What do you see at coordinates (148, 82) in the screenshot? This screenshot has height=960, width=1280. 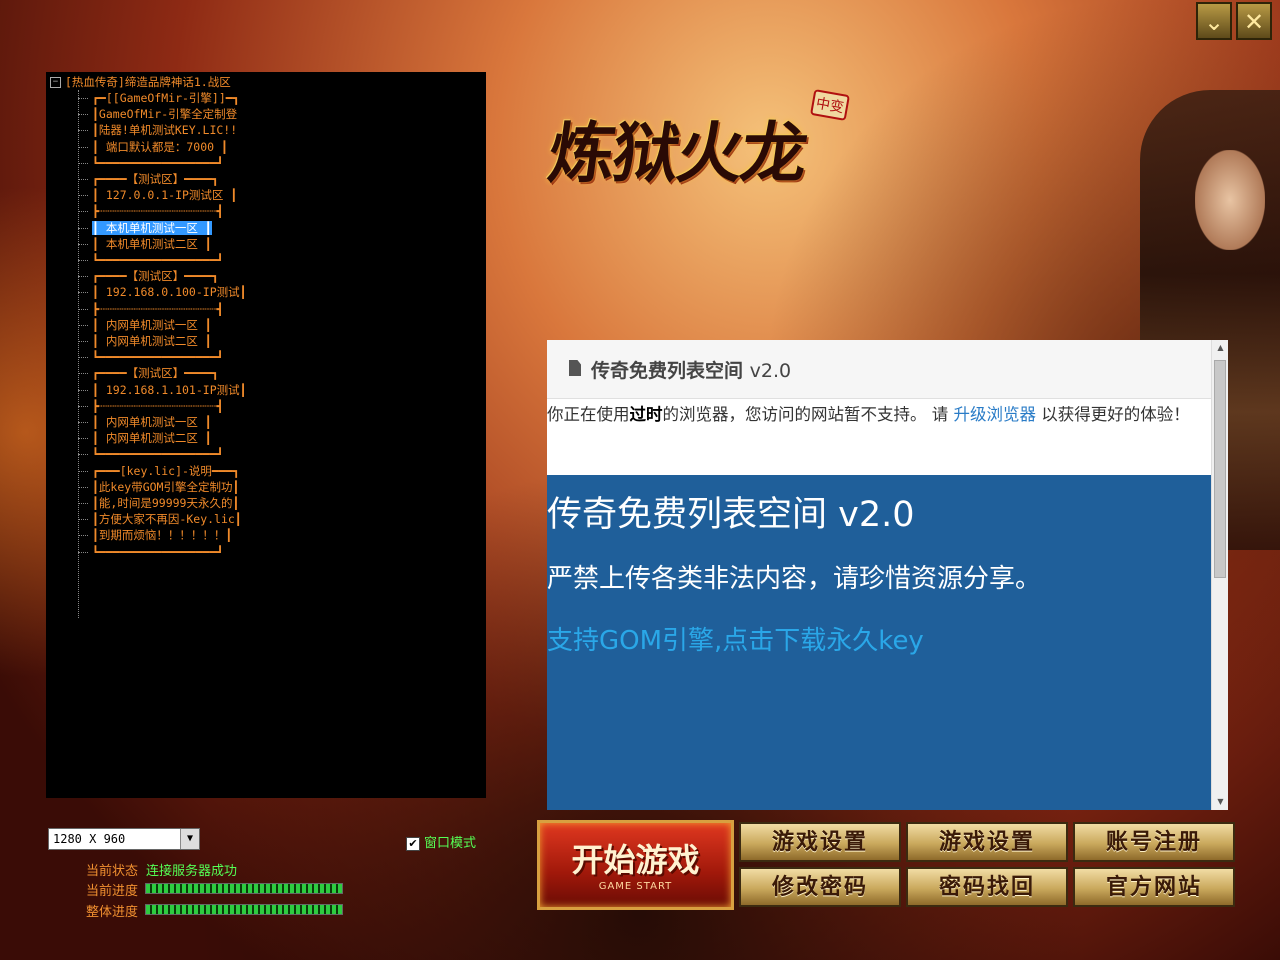 I see `tree-root-label: [热血传奇]缔造品牌神话1.战区` at bounding box center [148, 82].